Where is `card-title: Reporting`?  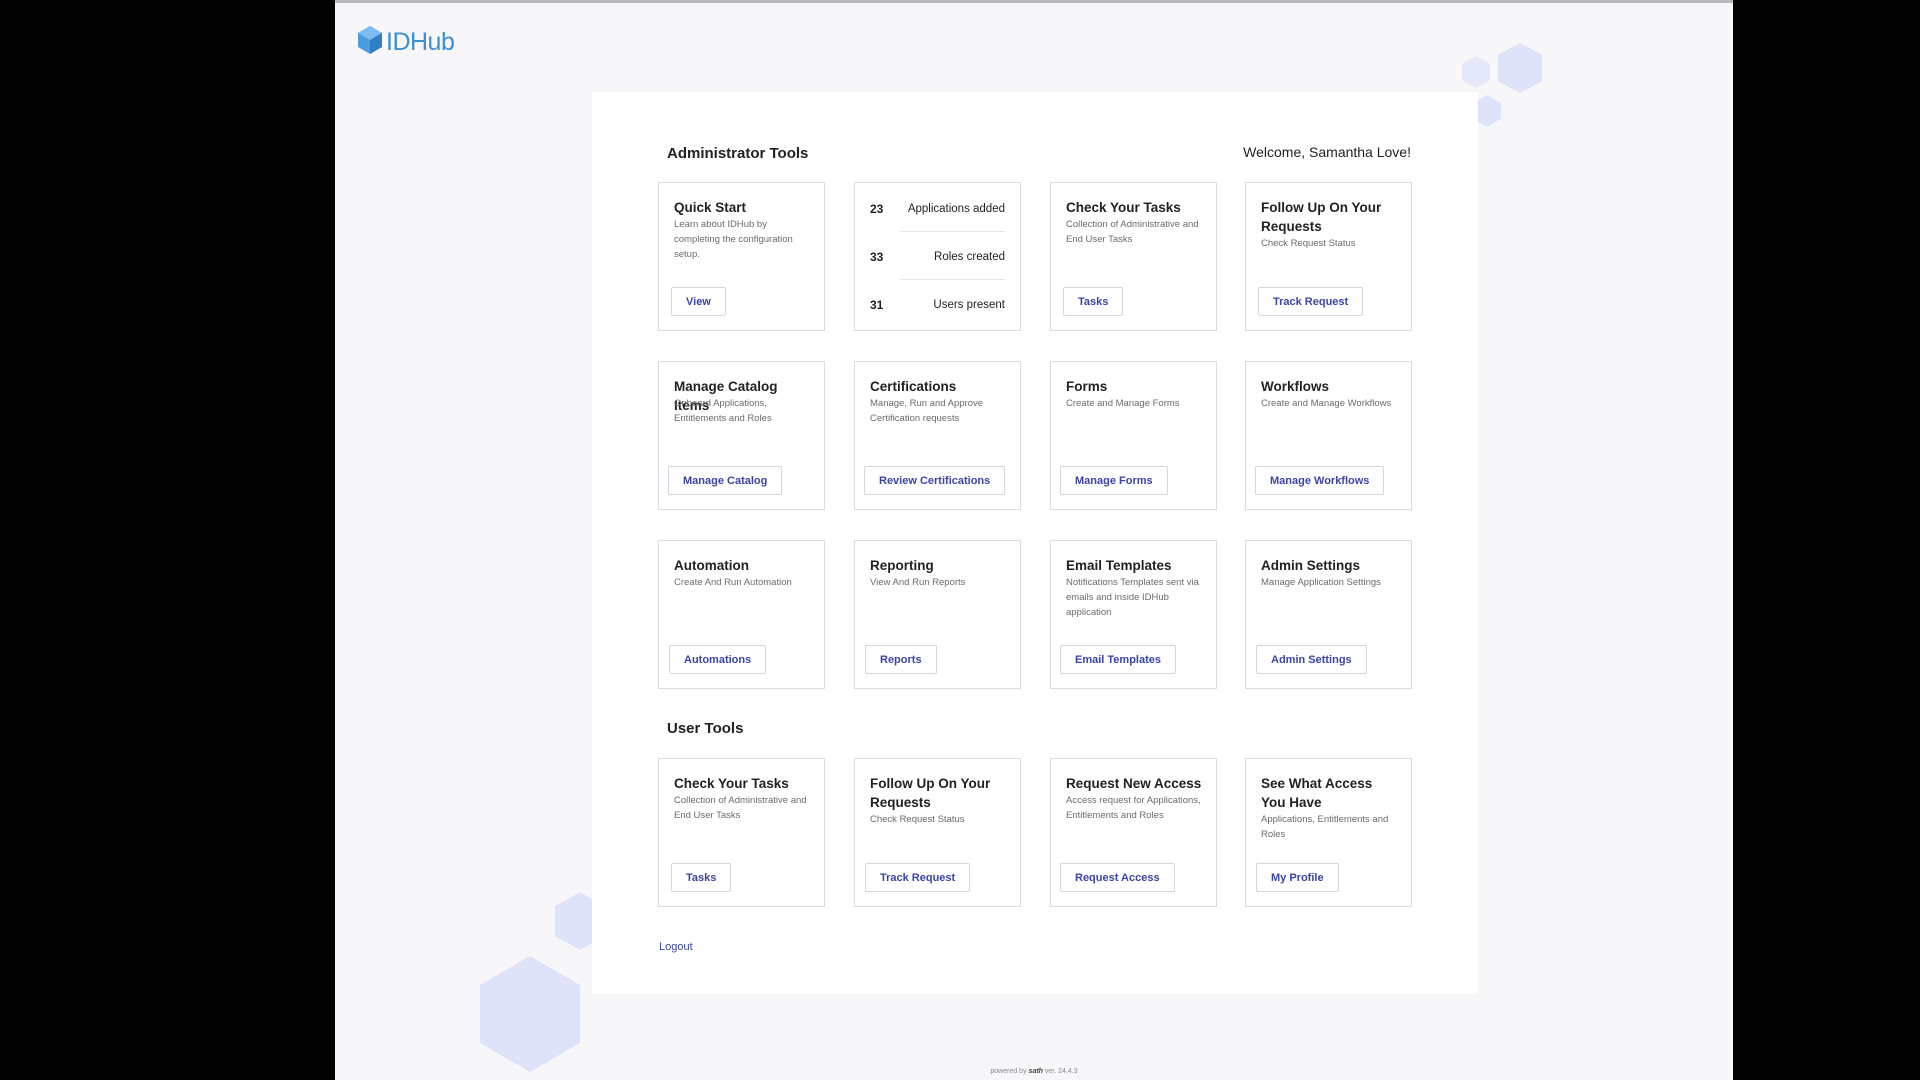
card-title: Reporting is located at coordinates (902, 565).